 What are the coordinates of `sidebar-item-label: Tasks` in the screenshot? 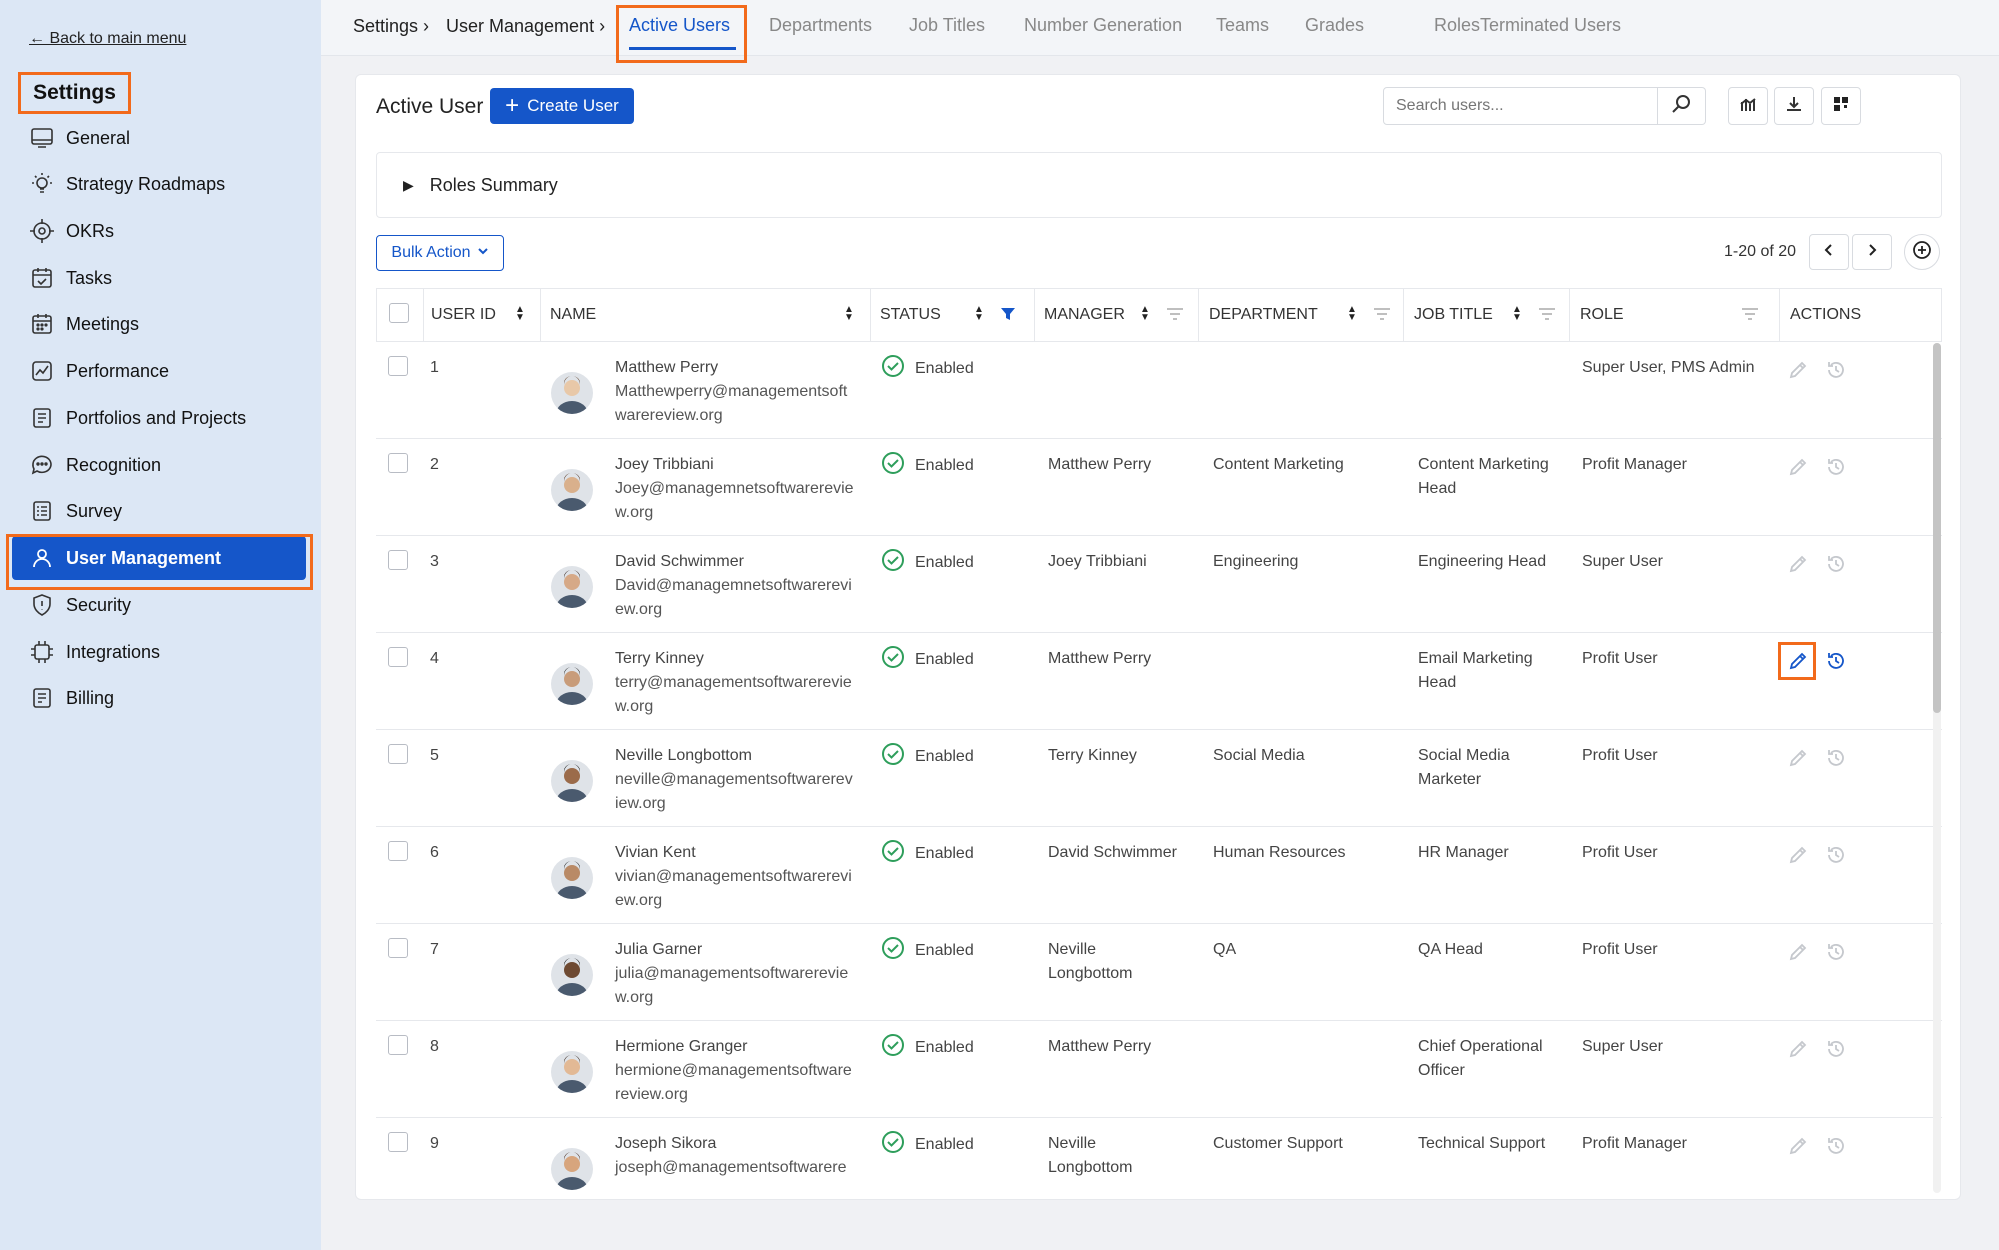 It's located at (89, 277).